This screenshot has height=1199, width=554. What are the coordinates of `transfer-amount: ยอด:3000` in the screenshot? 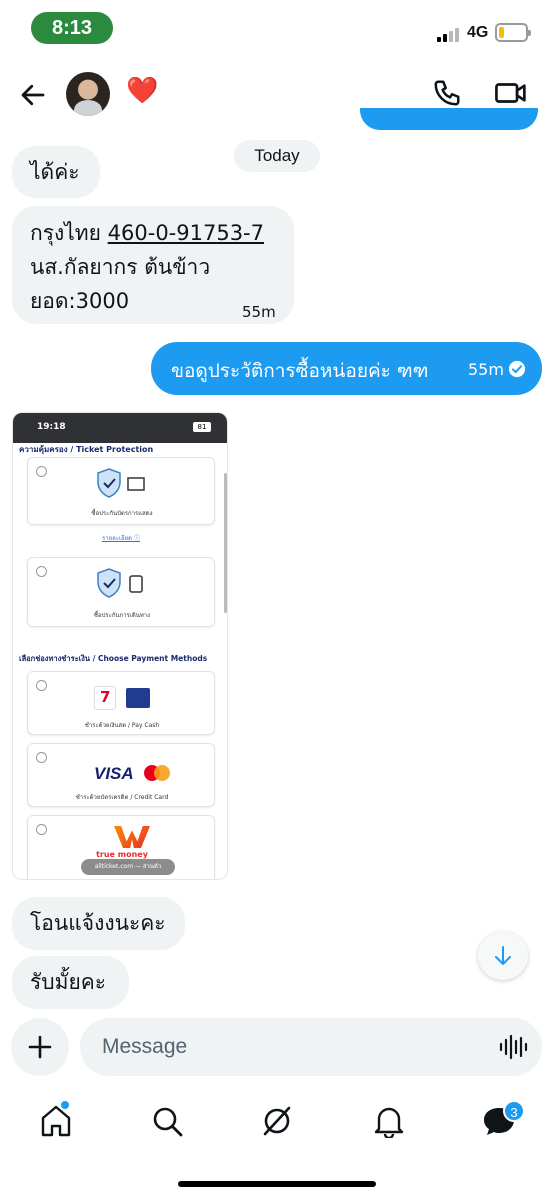 It's located at (80, 301).